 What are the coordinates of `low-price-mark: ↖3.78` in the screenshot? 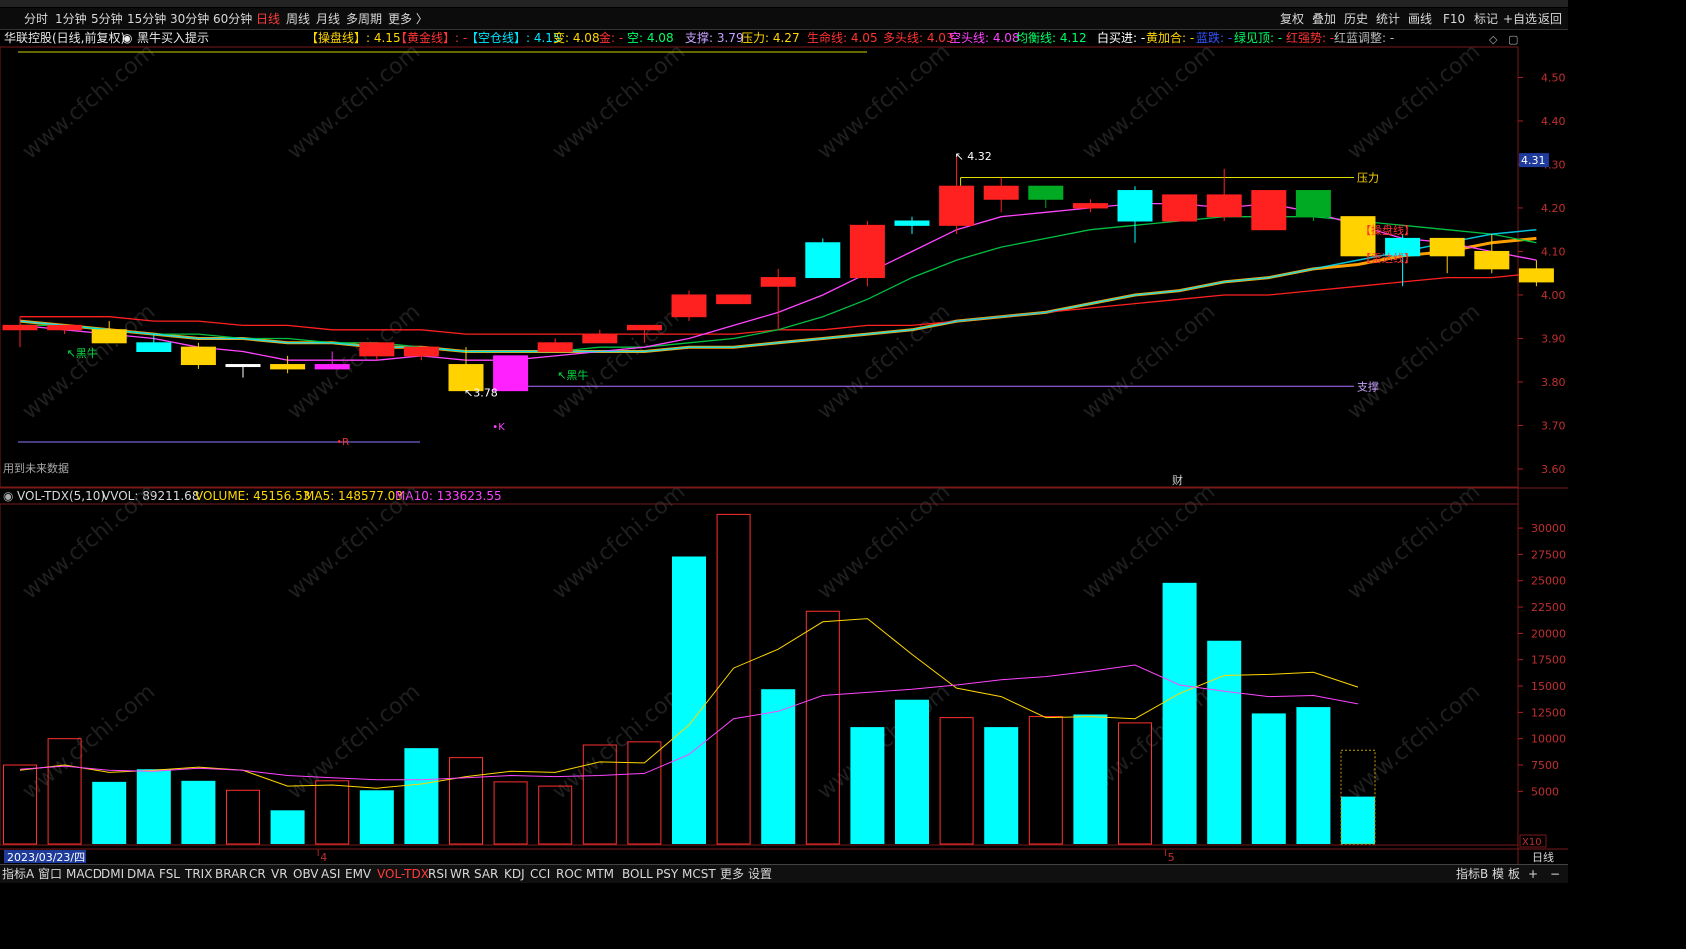 It's located at (481, 393).